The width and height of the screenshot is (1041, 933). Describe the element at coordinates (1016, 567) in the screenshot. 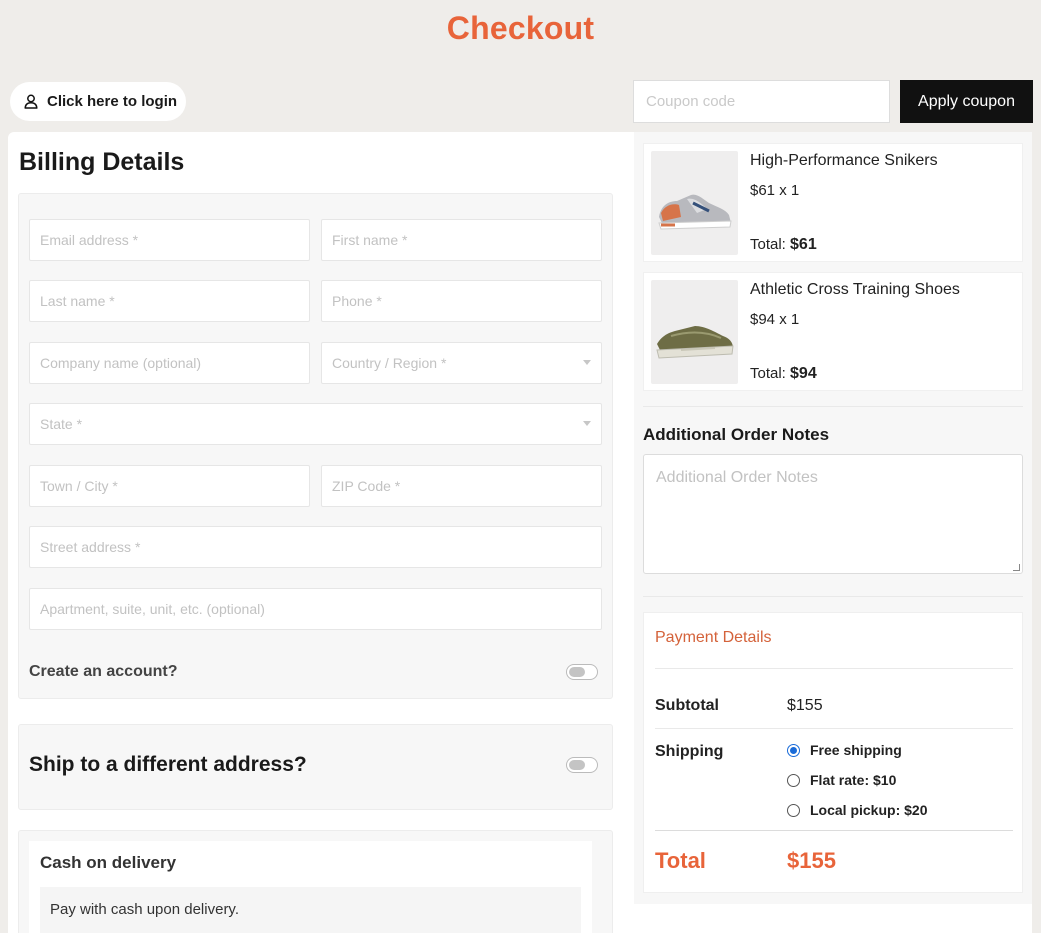

I see `resize-handle-icon` at that location.